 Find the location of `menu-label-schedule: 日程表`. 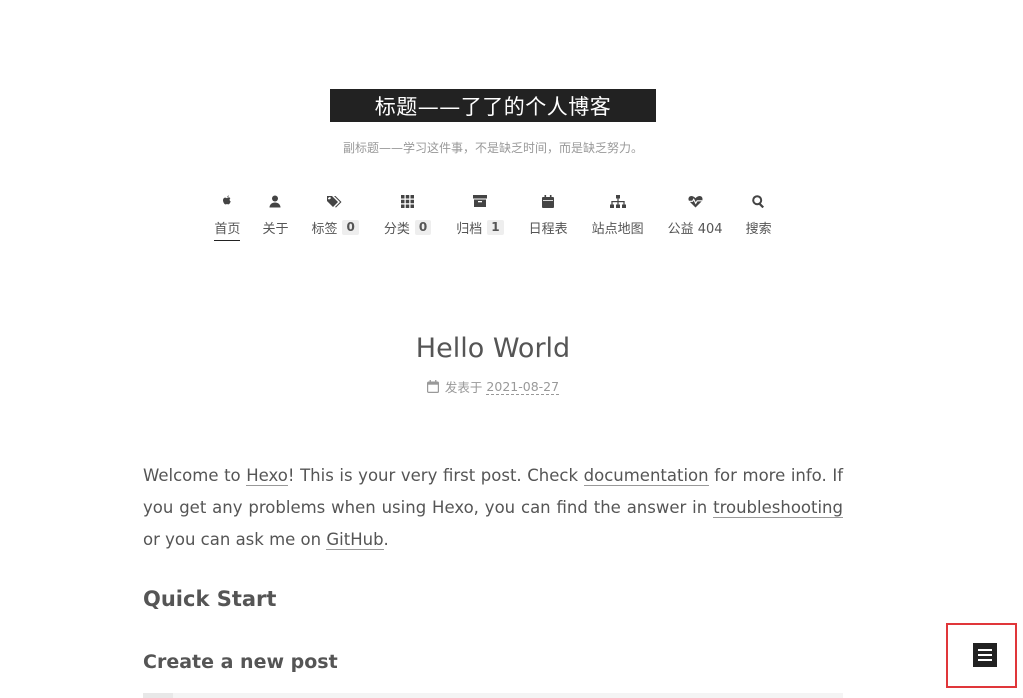

menu-label-schedule: 日程表 is located at coordinates (548, 229).